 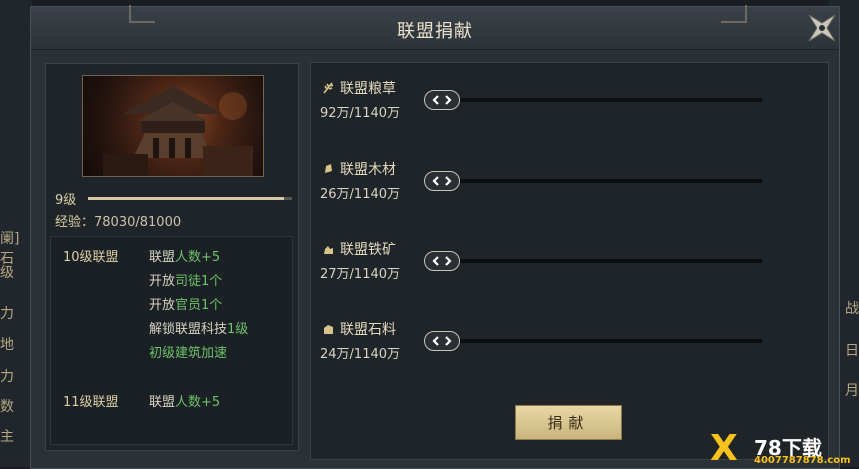 What do you see at coordinates (16, 233) in the screenshot?
I see `background-left-strip: 阑]石 级 力 地 力 数 主` at bounding box center [16, 233].